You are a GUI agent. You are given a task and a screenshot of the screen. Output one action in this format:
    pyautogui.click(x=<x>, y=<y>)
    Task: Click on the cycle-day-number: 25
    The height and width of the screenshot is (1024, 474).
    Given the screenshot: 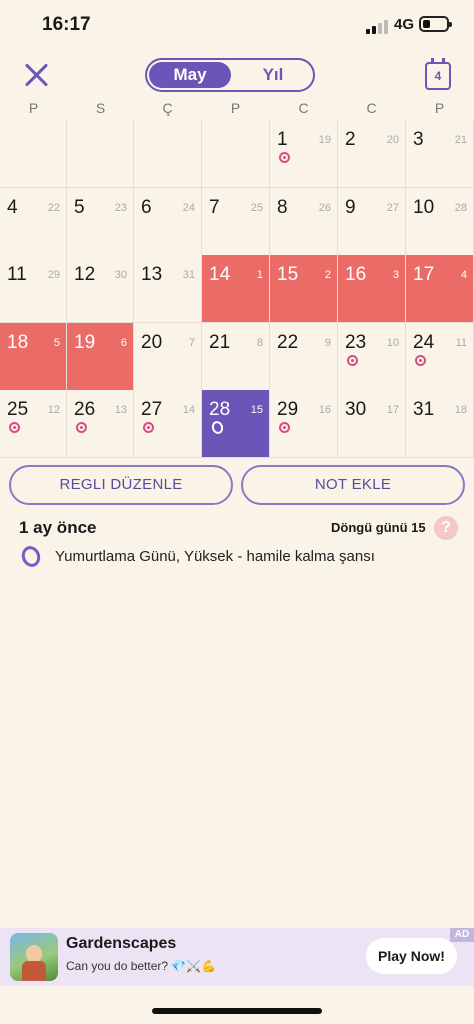 What is the action you would take?
    pyautogui.click(x=256, y=207)
    